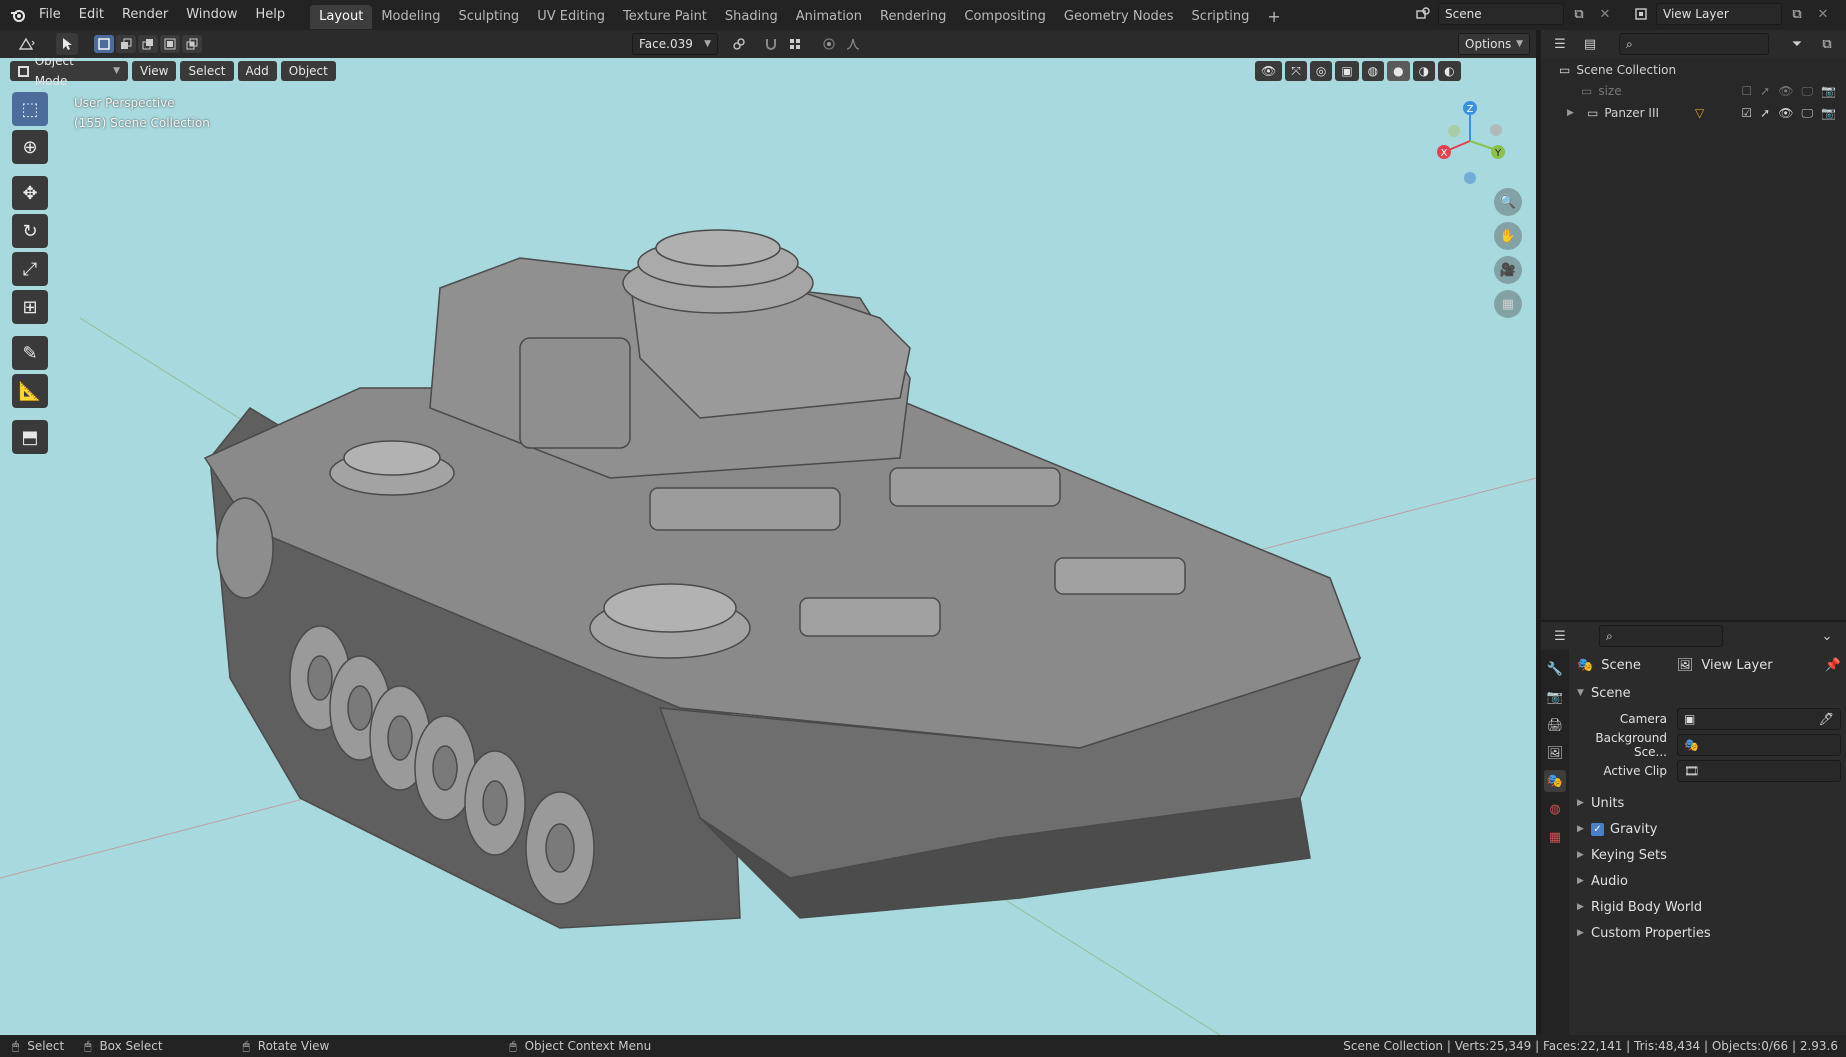 This screenshot has width=1846, height=1057. Describe the element at coordinates (30, 437) in the screenshot. I see `add-cube-tool-icon: ⬒` at that location.